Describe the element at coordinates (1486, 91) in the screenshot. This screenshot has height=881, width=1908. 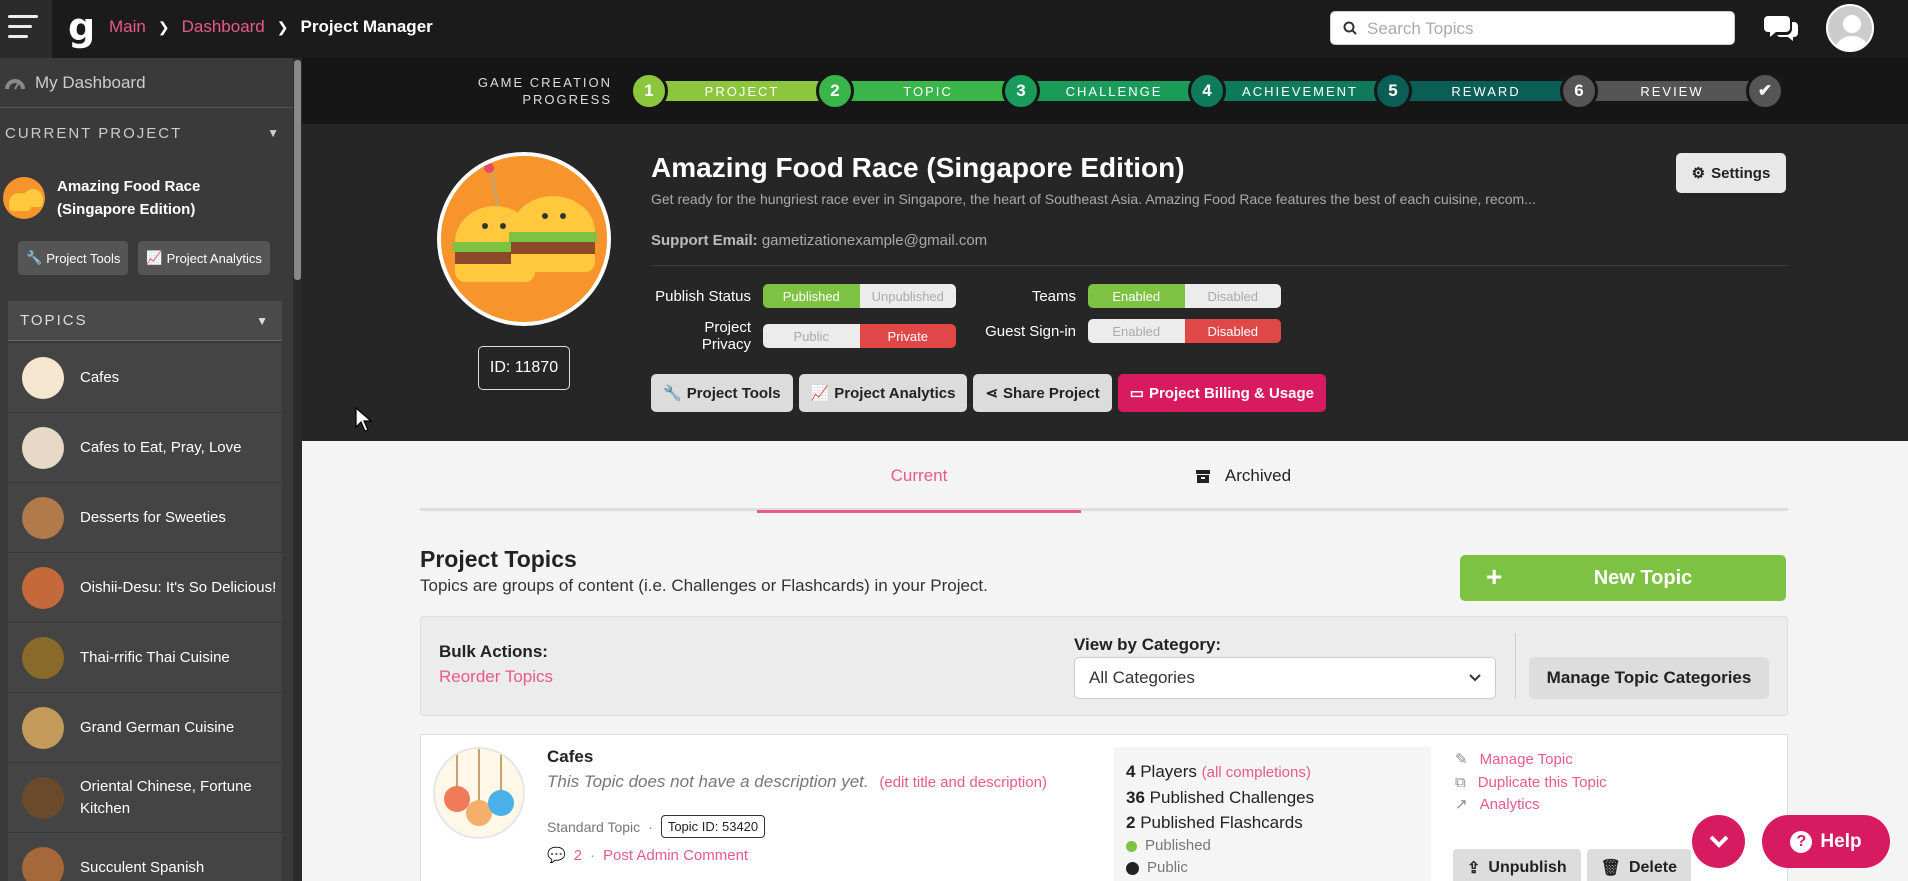
I see `progress-step-label: REWARD` at that location.